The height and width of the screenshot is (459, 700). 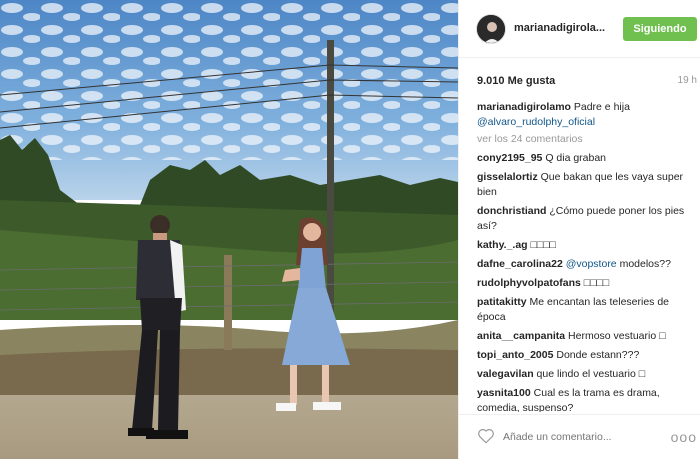 I want to click on comment-text: que lindo el vestuario □, so click(x=591, y=374).